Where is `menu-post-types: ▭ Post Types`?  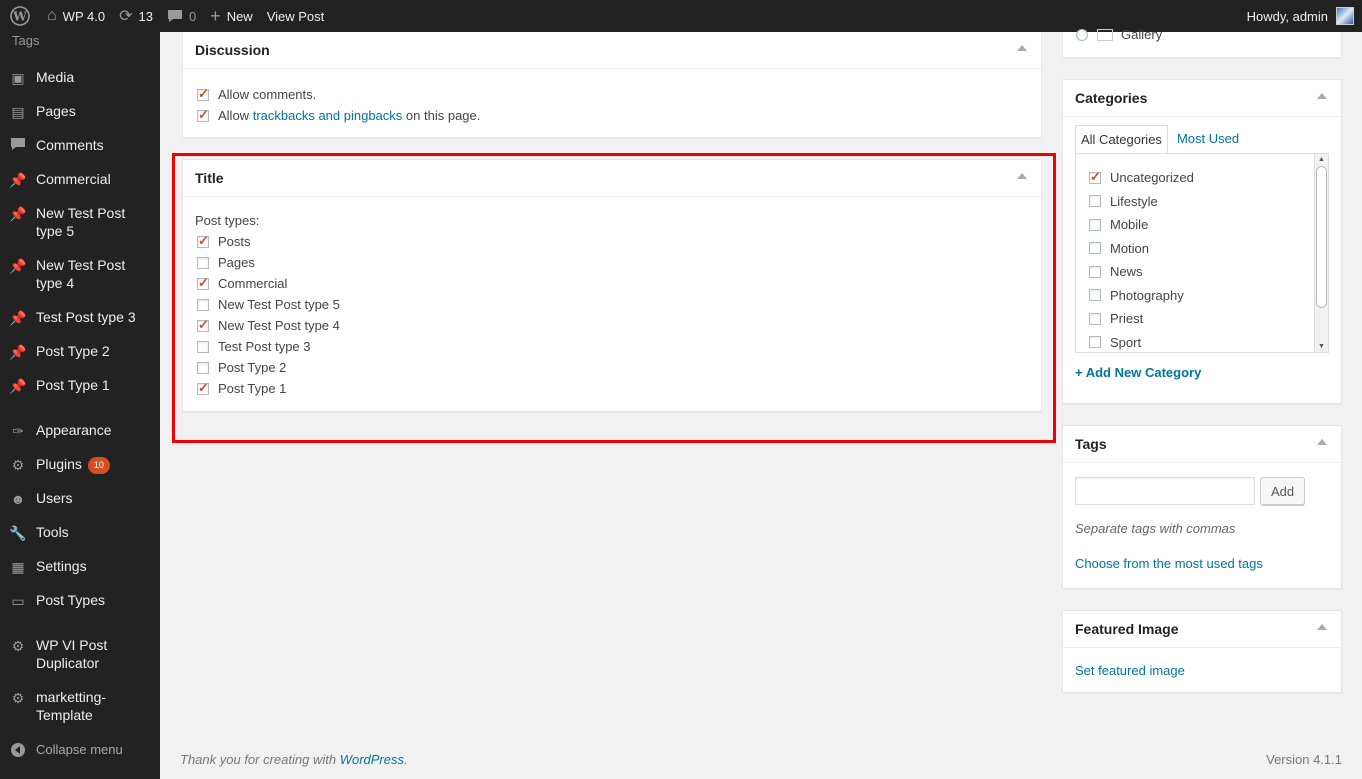 menu-post-types: ▭ Post Types is located at coordinates (80, 600).